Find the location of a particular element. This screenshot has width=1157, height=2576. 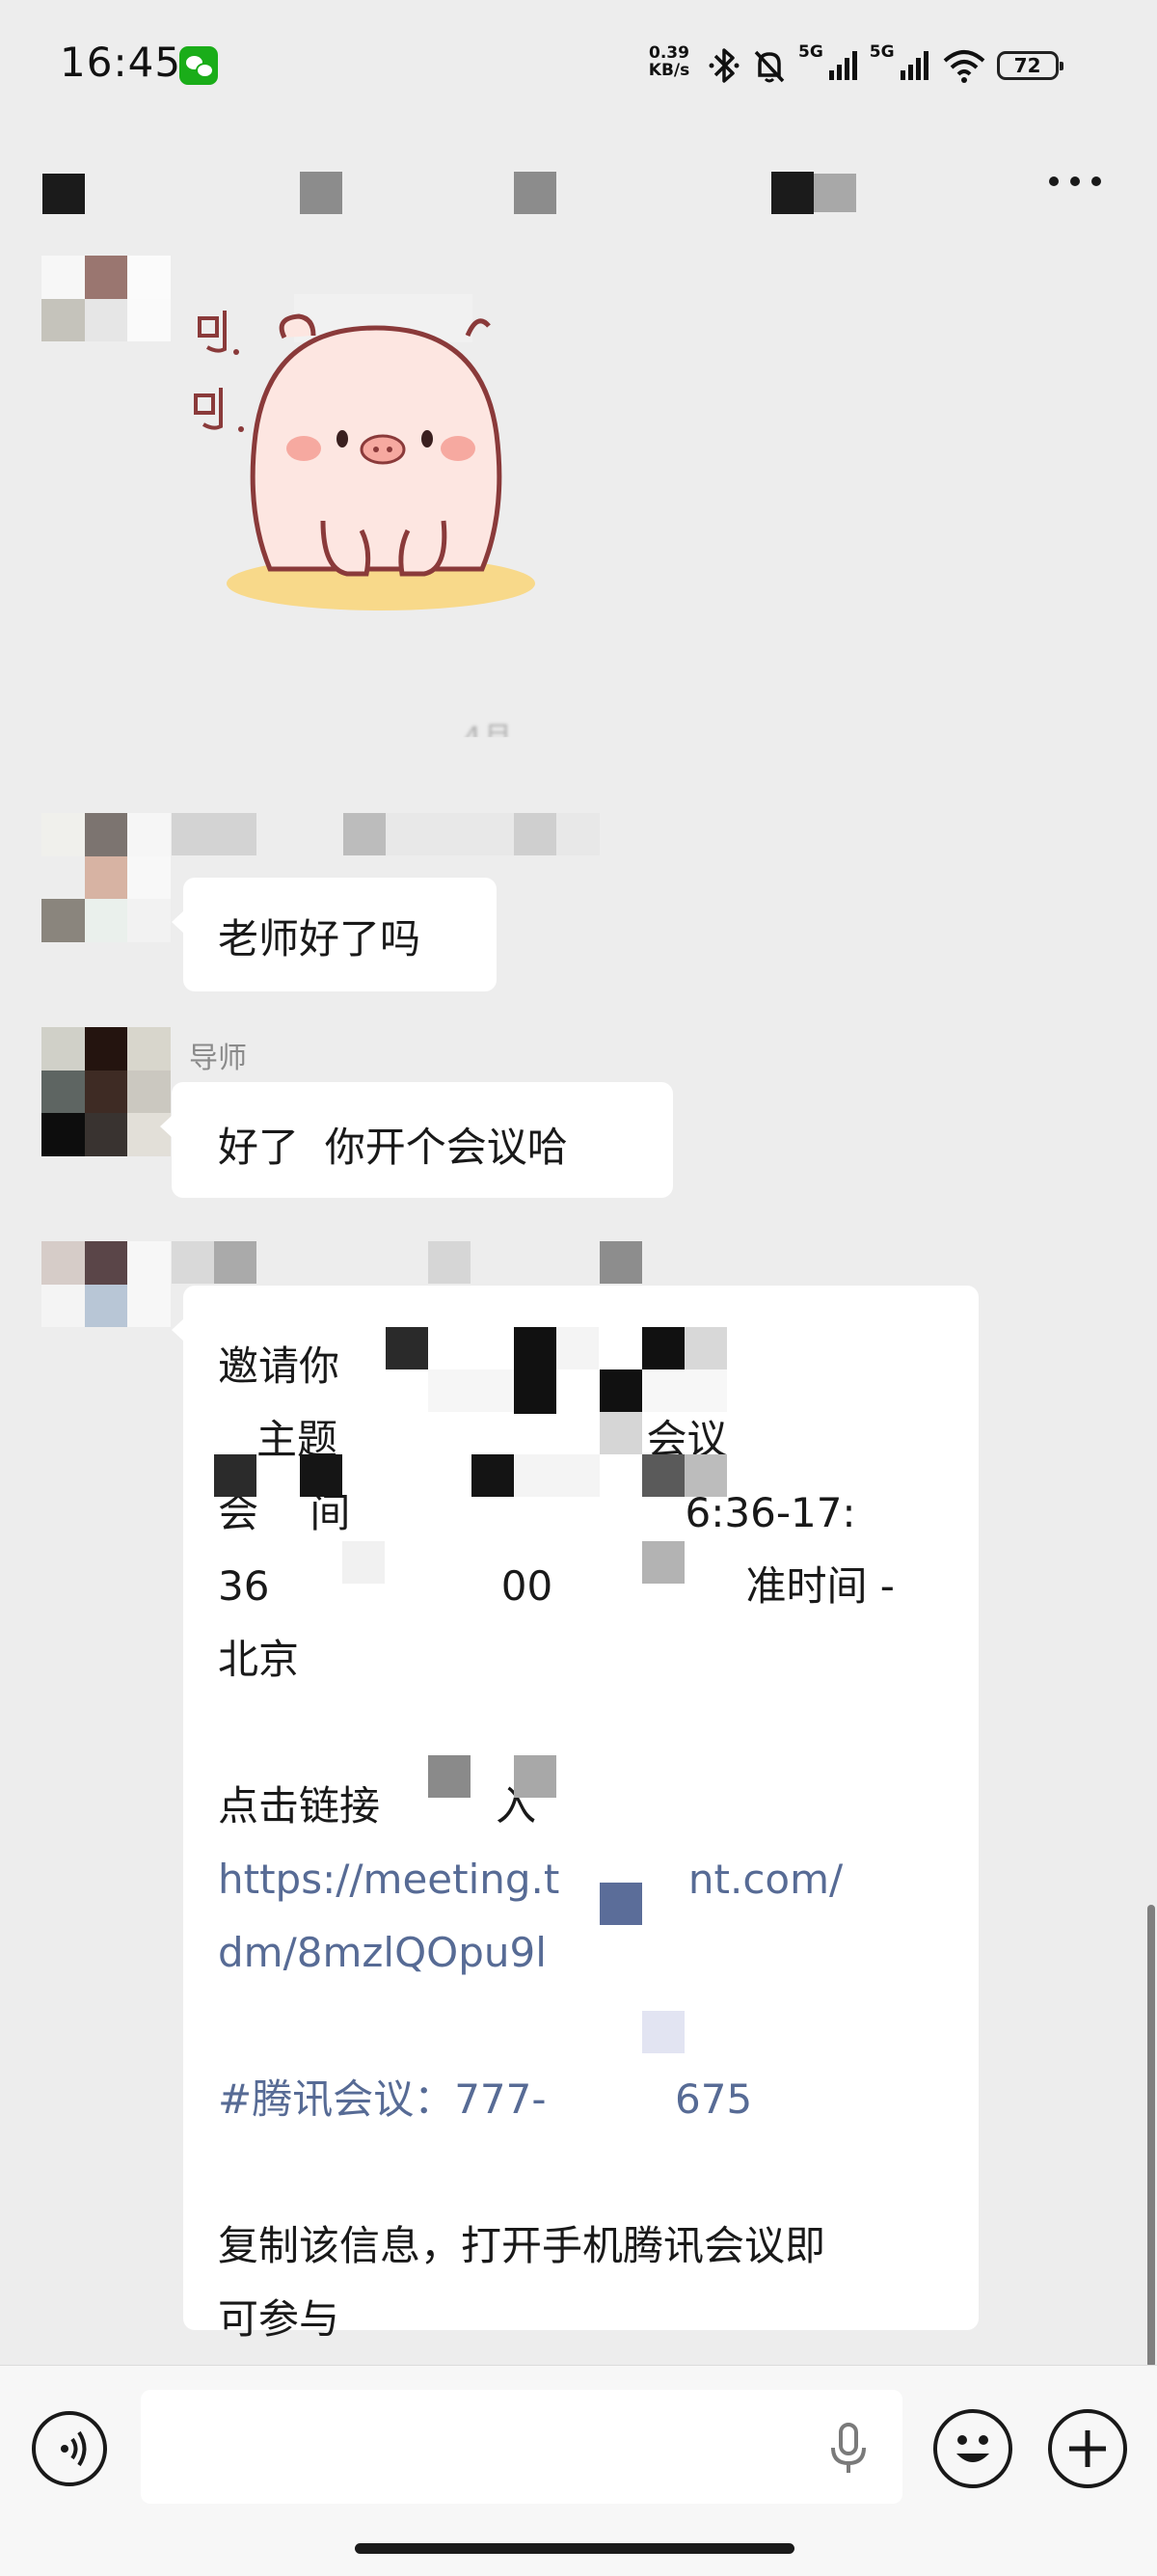

sim2-network-label: 5G is located at coordinates (882, 52).